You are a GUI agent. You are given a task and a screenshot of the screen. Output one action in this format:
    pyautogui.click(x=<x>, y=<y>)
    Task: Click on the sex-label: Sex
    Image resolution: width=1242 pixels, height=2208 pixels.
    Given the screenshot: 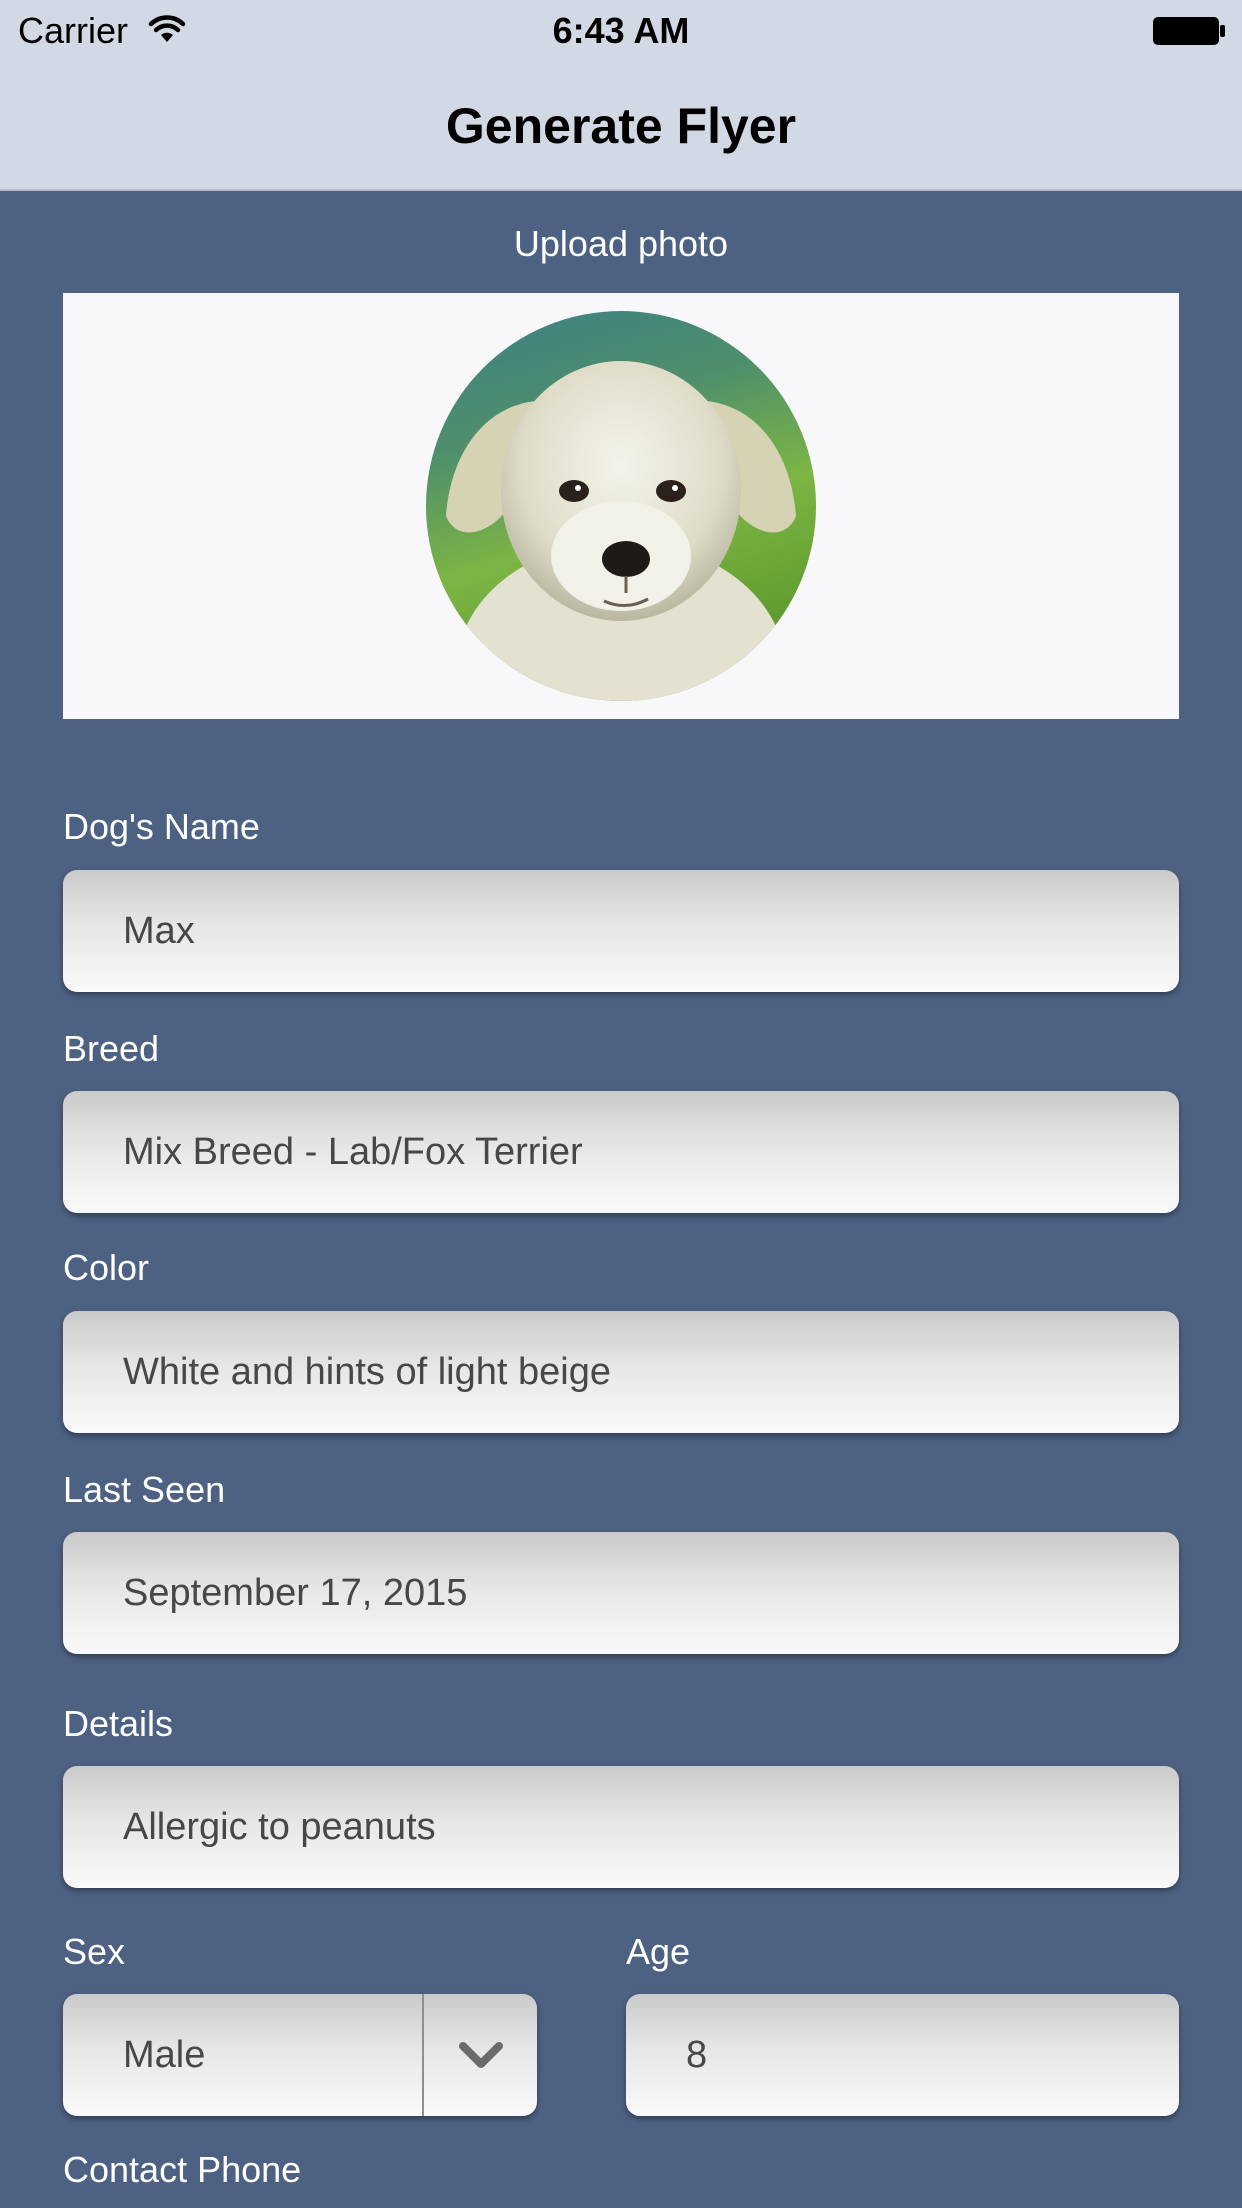 What is the action you would take?
    pyautogui.click(x=94, y=1951)
    